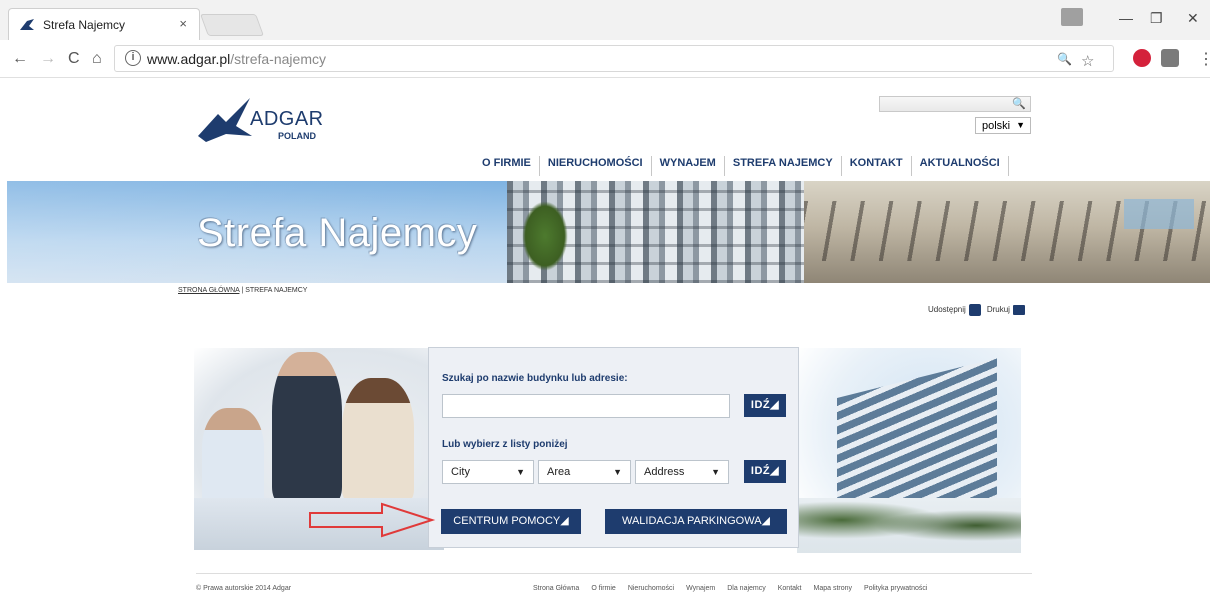 The height and width of the screenshot is (595, 1210). What do you see at coordinates (1072, 17) in the screenshot?
I see `profile-icon` at bounding box center [1072, 17].